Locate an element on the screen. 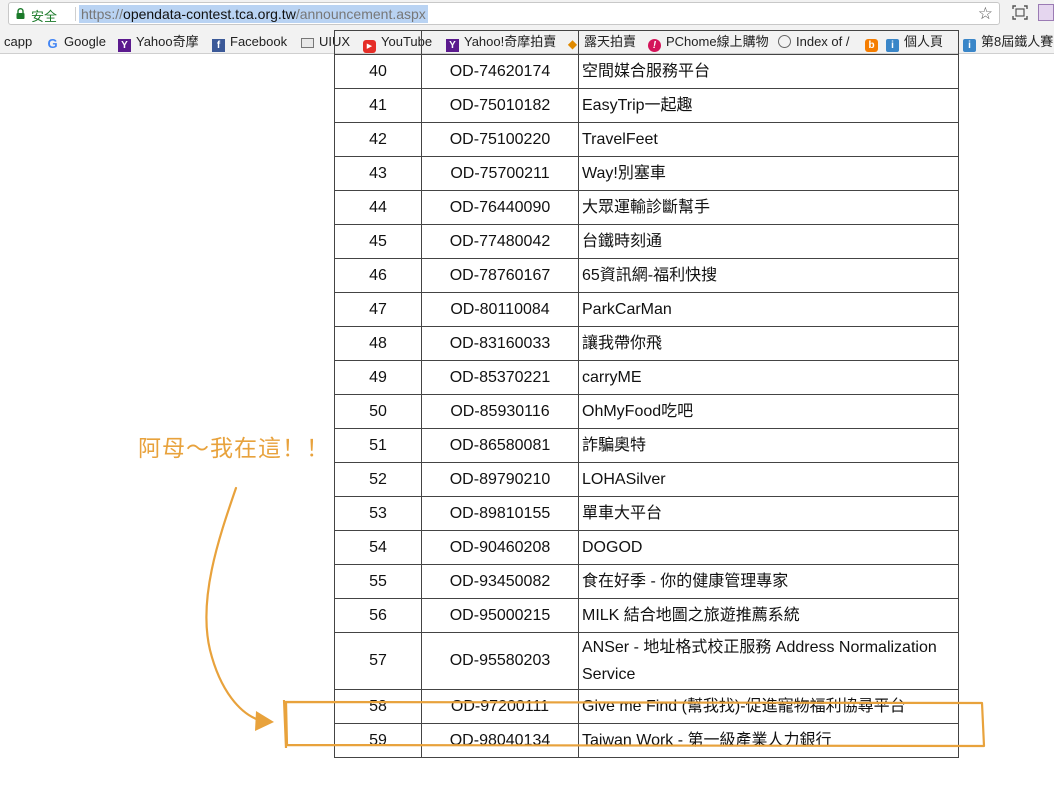 The width and height of the screenshot is (1054, 807). entry-name: 詐騙奧特 is located at coordinates (768, 445).